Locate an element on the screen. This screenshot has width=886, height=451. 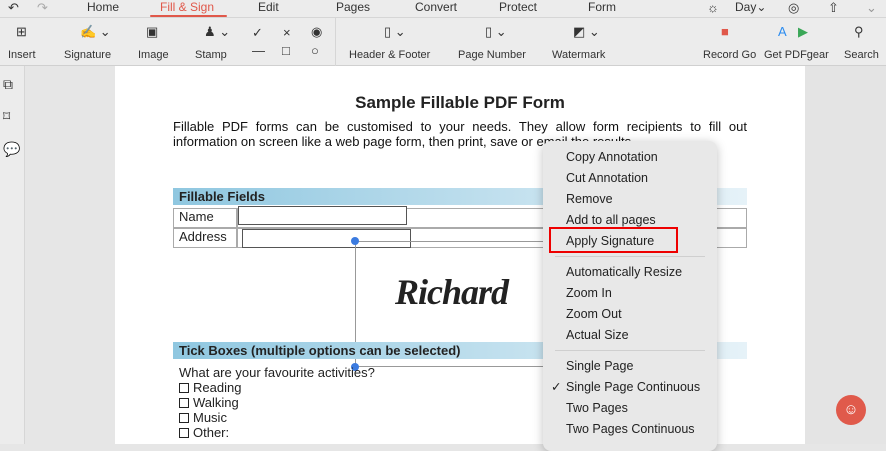
resize-handle-top is located at coordinates (355, 241).